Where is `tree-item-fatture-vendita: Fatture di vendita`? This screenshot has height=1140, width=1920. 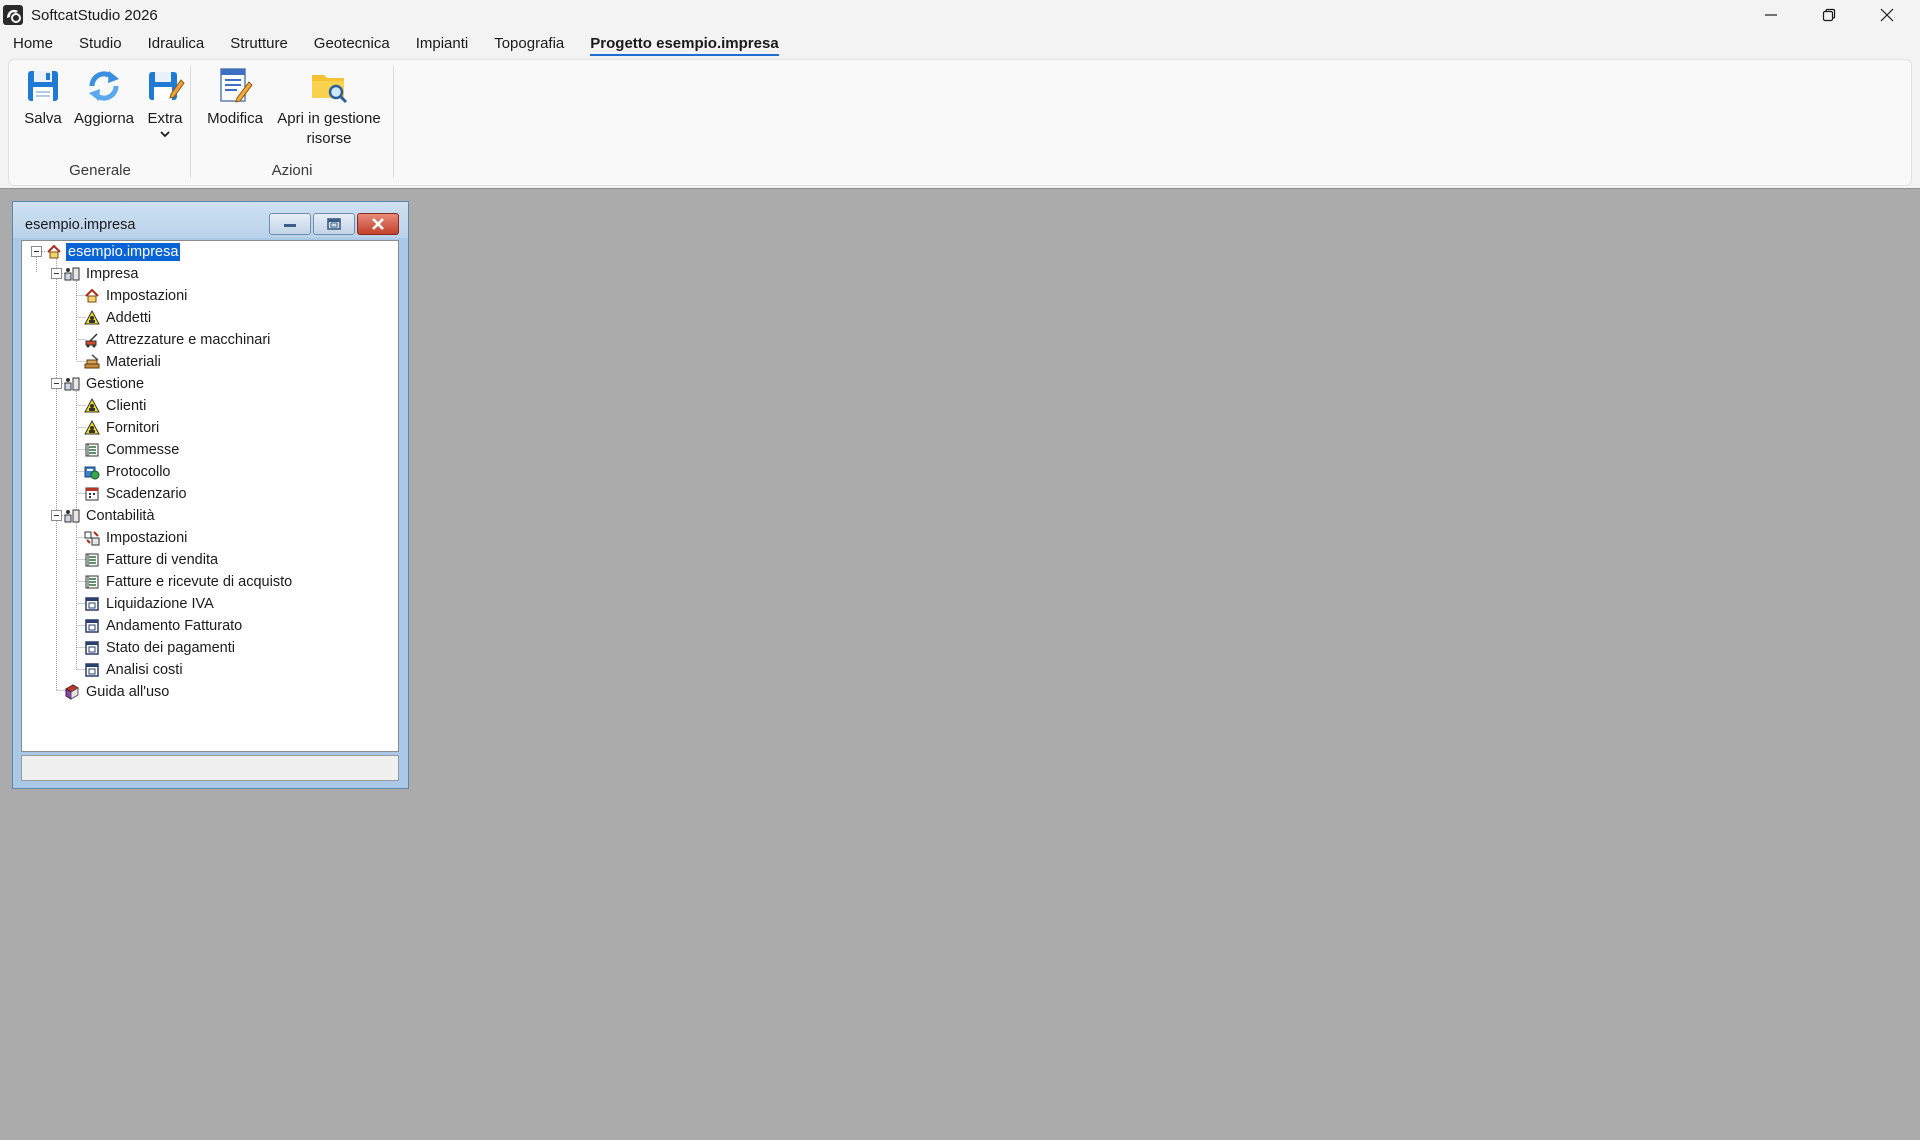
tree-item-fatture-vendita: Fatture di vendita is located at coordinates (152, 560).